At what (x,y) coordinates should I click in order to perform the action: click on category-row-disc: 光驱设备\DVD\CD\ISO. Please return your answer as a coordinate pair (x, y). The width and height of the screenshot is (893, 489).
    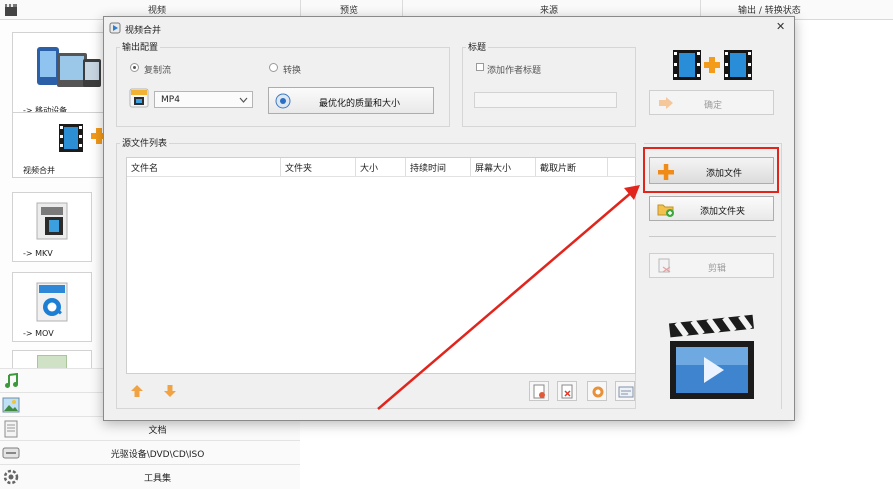
    Looking at the image, I should click on (150, 452).